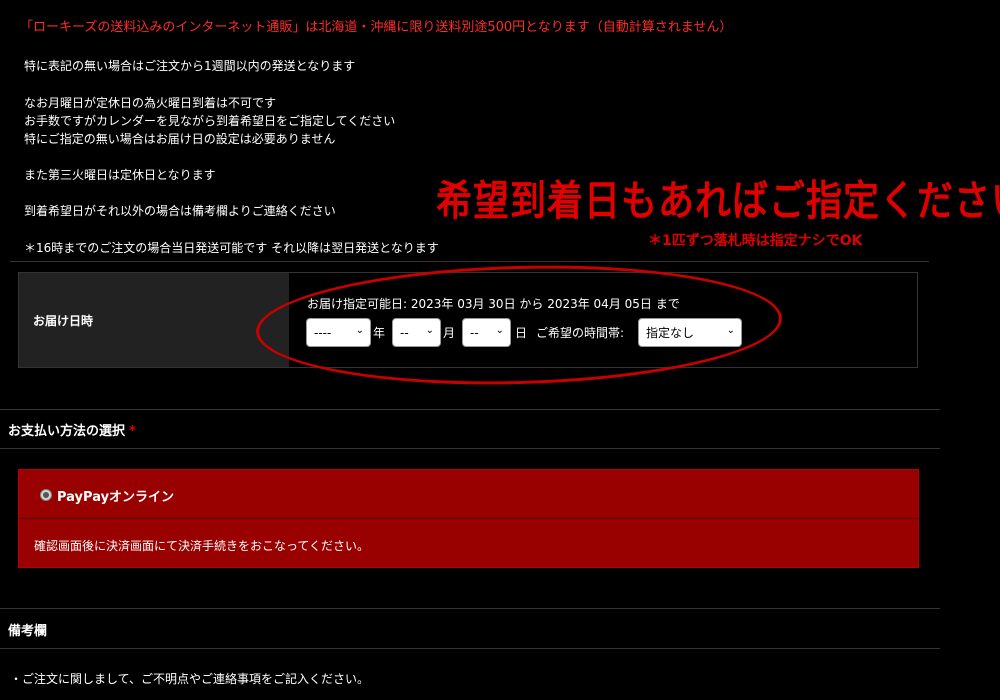  What do you see at coordinates (416, 332) in the screenshot?
I see `month-select: -- ⌄` at bounding box center [416, 332].